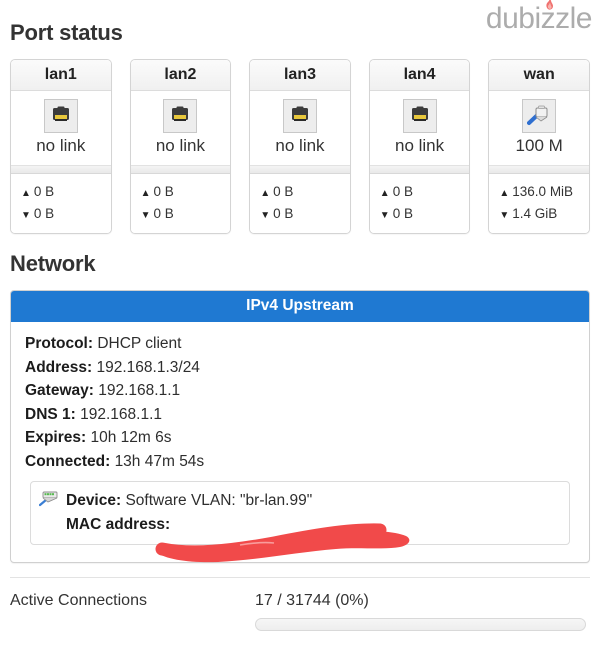 The width and height of the screenshot is (600, 665). I want to click on port-card-lan2: lan2 no link ▲ 0 B ▼ 0 B, so click(180, 147).